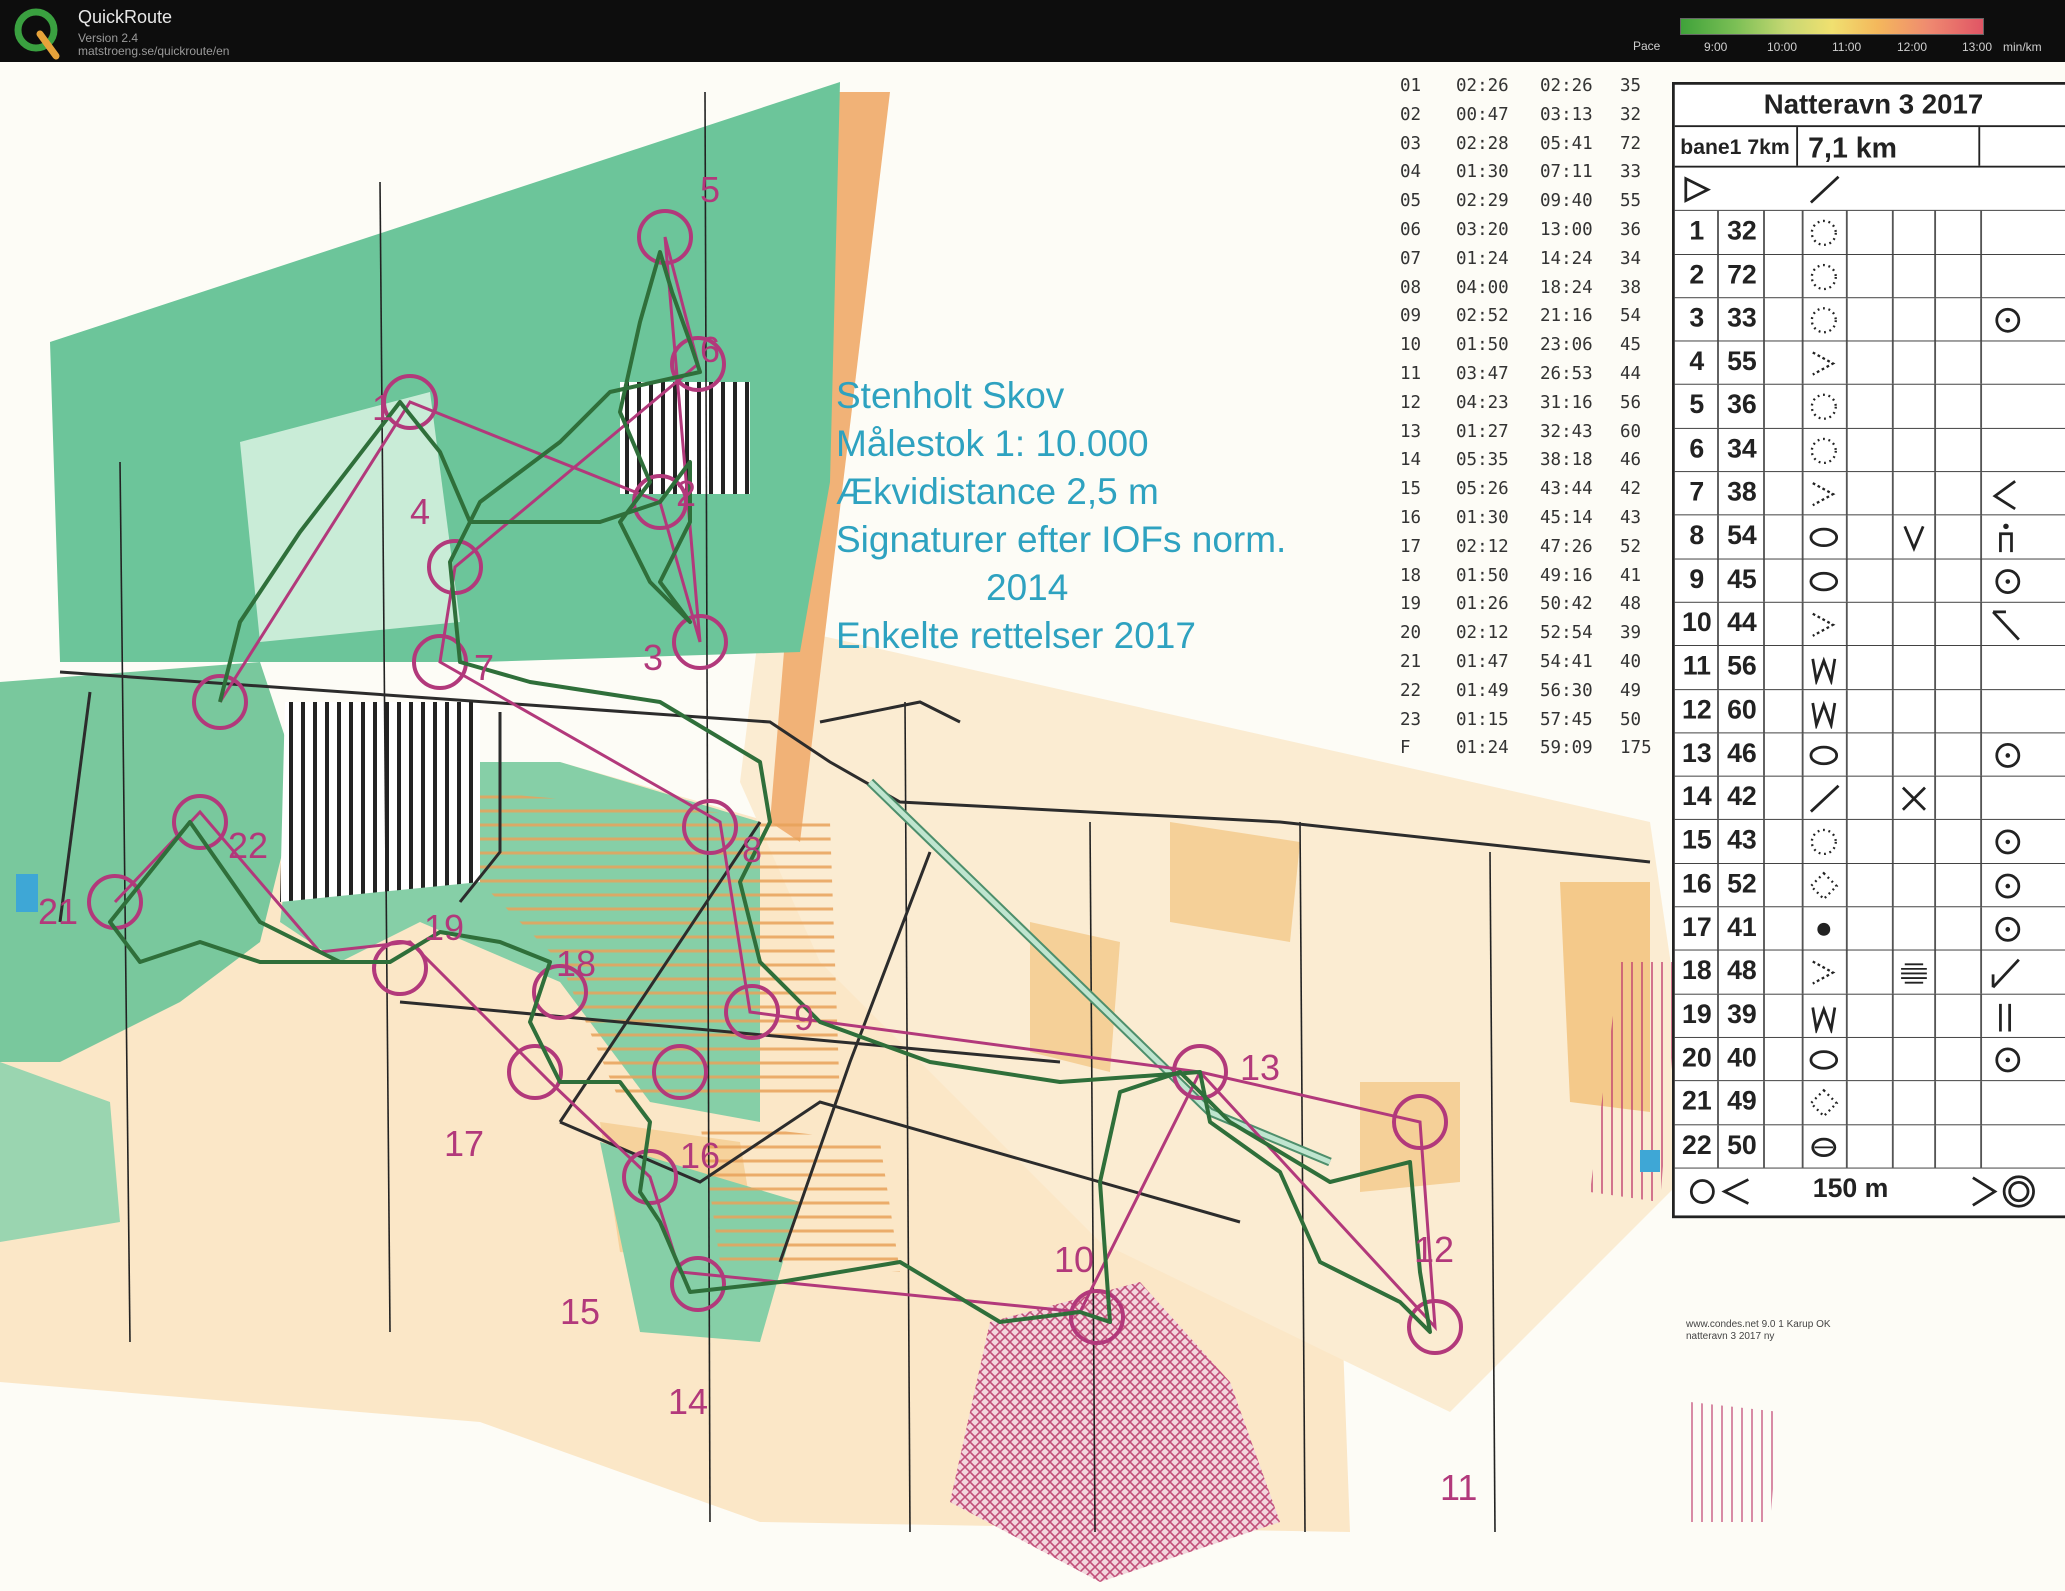  What do you see at coordinates (1631, 172) in the screenshot?
I see `split-pace: 33` at bounding box center [1631, 172].